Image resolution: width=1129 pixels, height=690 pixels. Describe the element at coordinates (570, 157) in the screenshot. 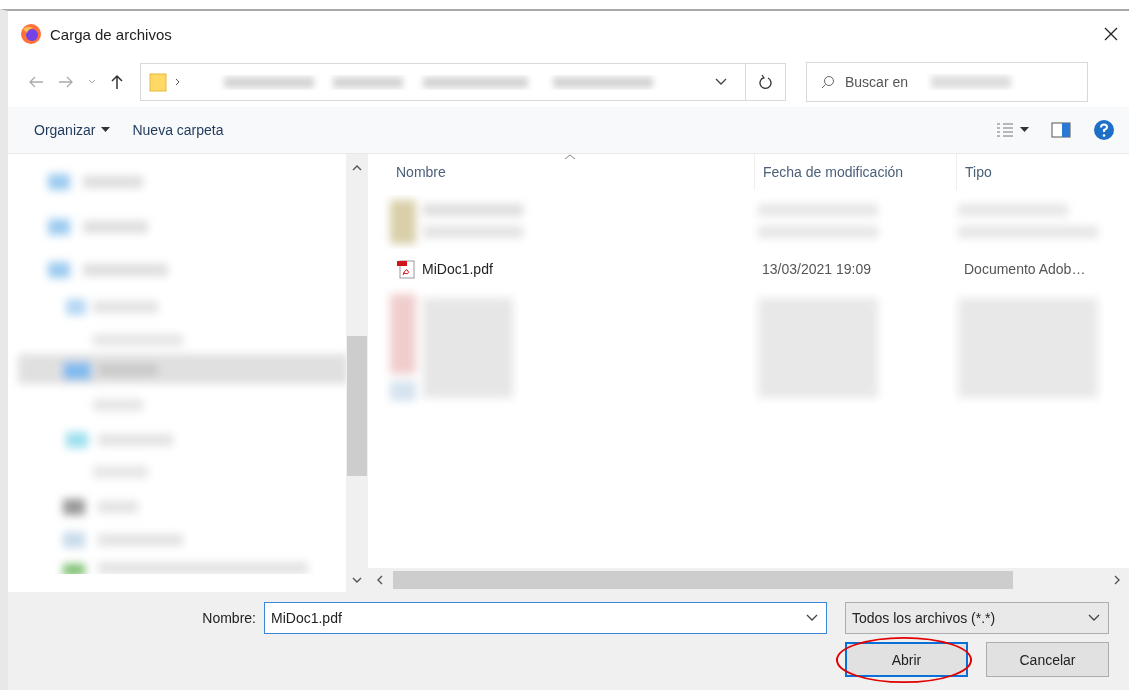

I see `sort-caret-icon` at that location.